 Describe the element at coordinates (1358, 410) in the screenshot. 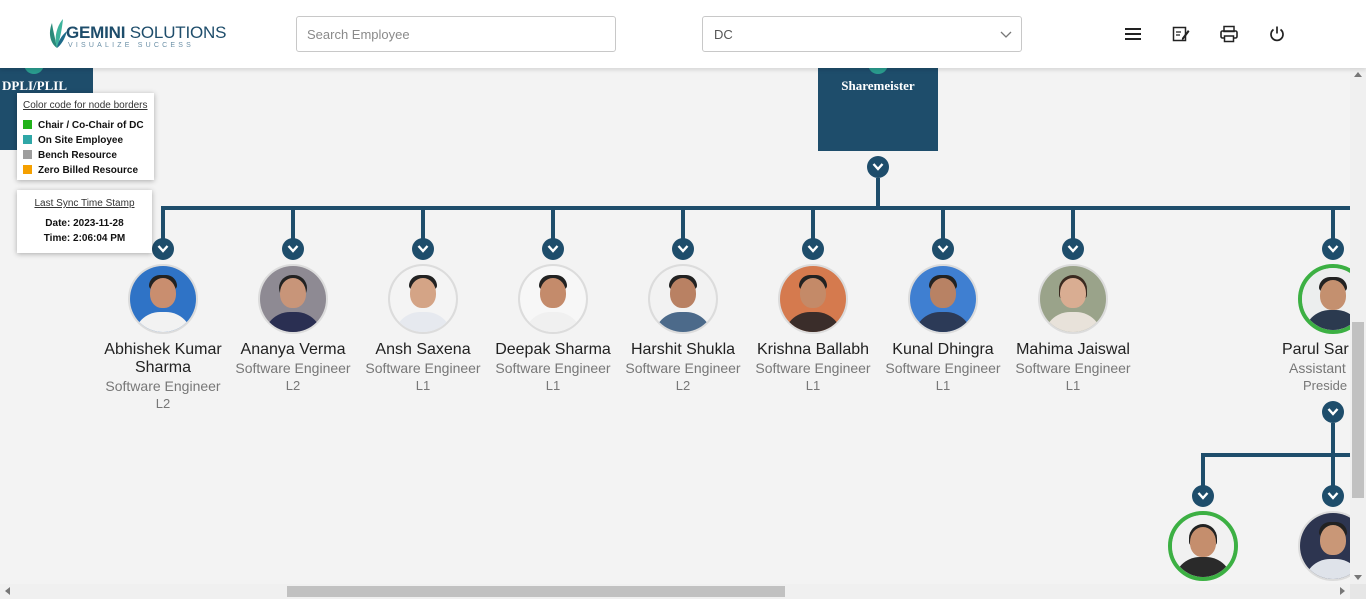

I see `vertical-scroll-thumb` at that location.